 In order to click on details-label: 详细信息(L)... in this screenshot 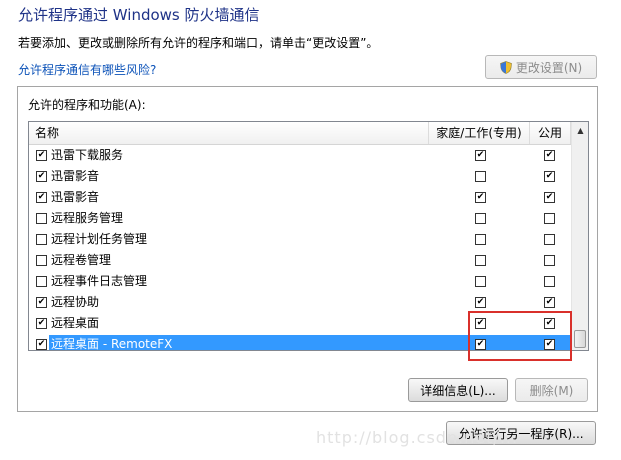, I will do `click(458, 390)`.